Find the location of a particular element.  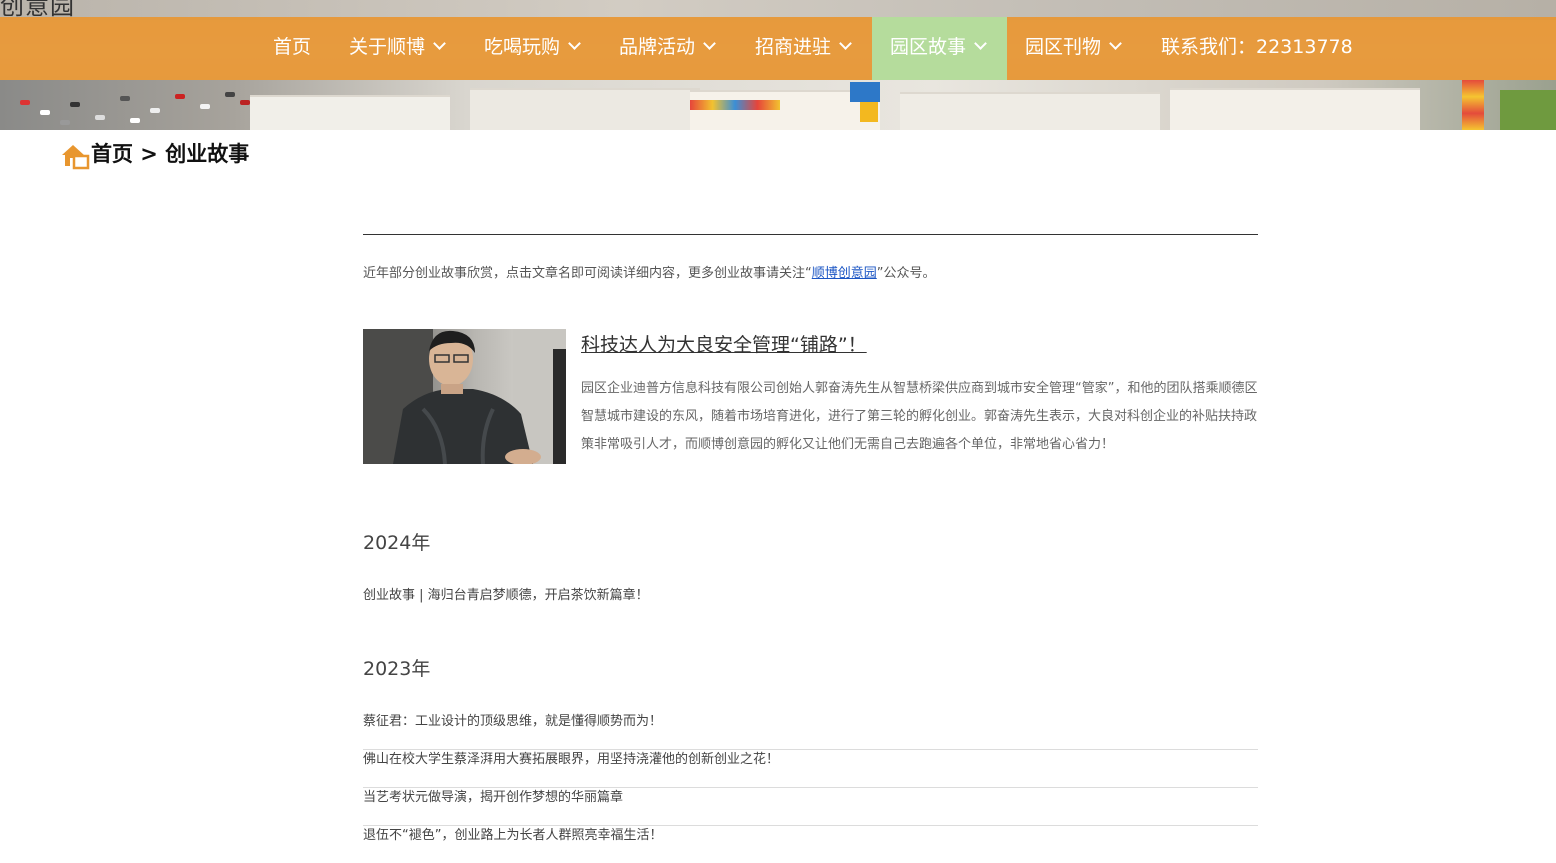

nav-item-food-fun: 吃喝玩购 is located at coordinates (531, 48).